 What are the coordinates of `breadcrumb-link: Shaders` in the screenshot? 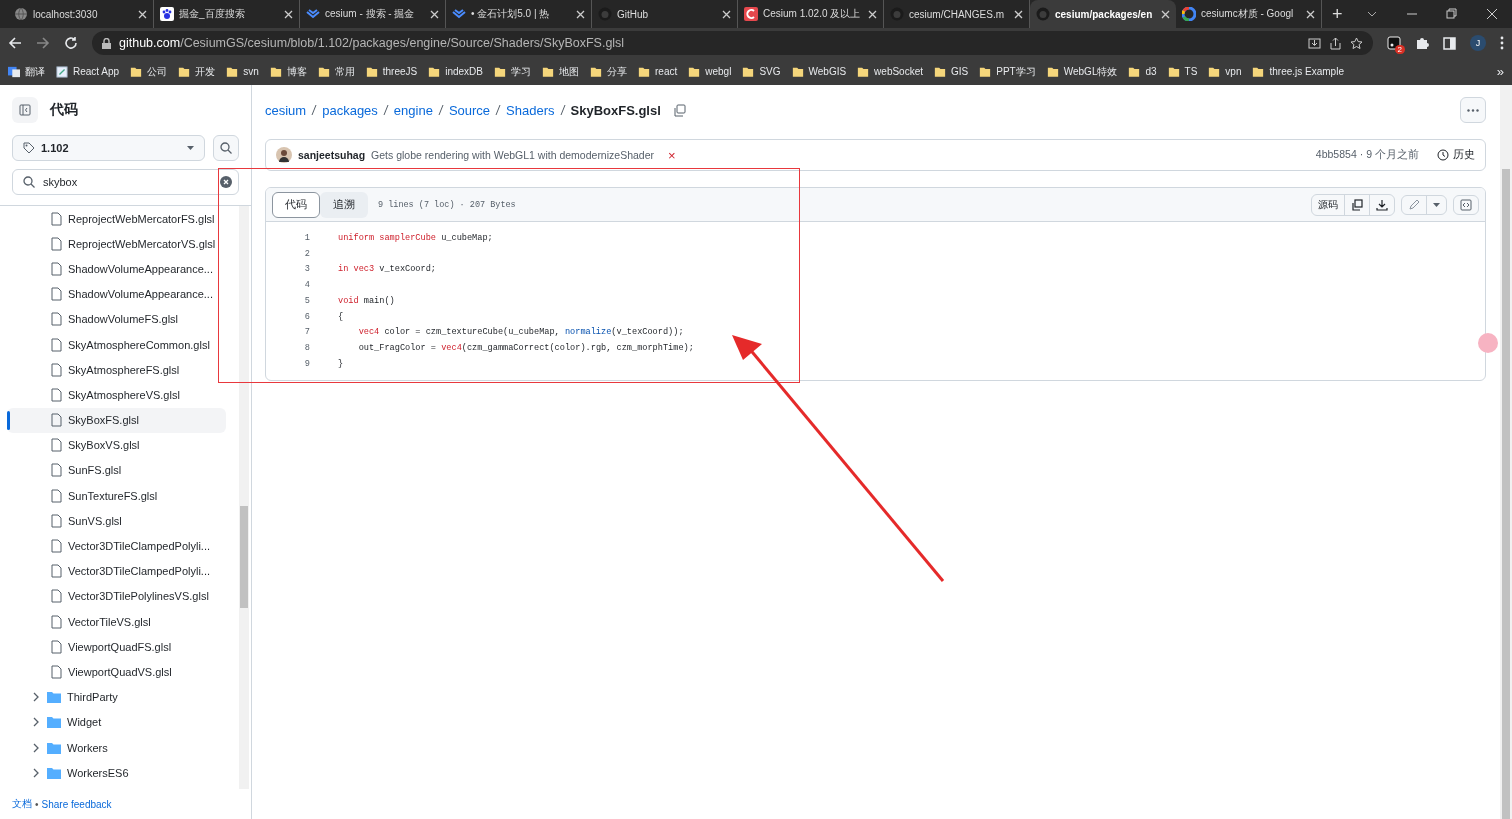 It's located at (530, 110).